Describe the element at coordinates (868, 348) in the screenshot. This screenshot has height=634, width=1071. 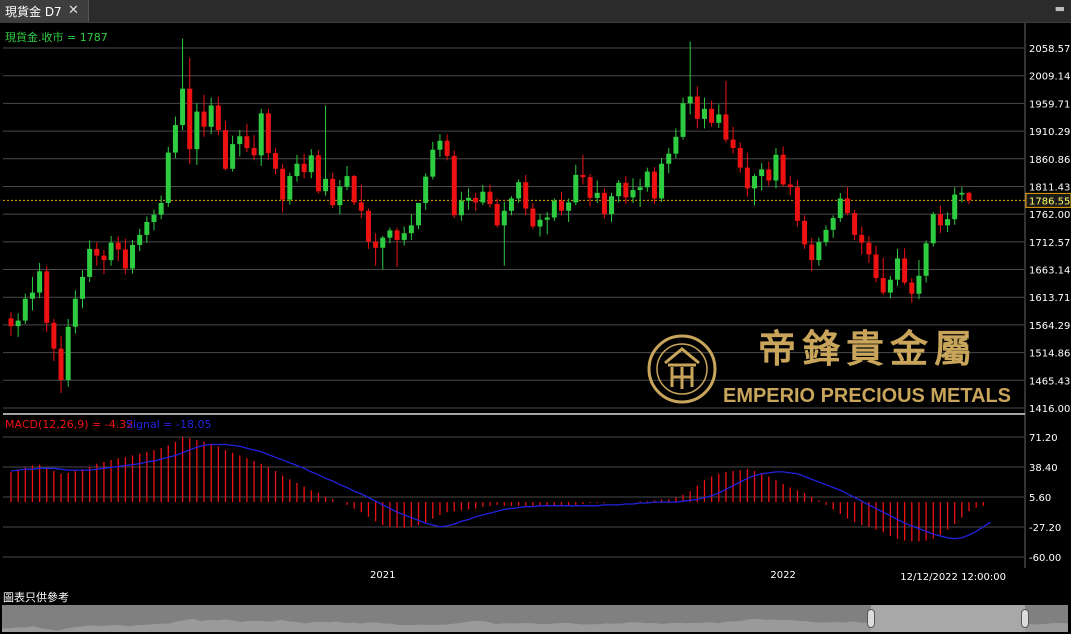
I see `brand-name-chinese: 帝鋒貴金屬` at that location.